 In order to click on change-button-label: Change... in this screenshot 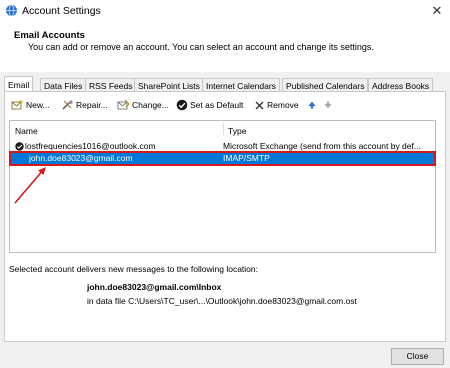, I will do `click(150, 105)`.